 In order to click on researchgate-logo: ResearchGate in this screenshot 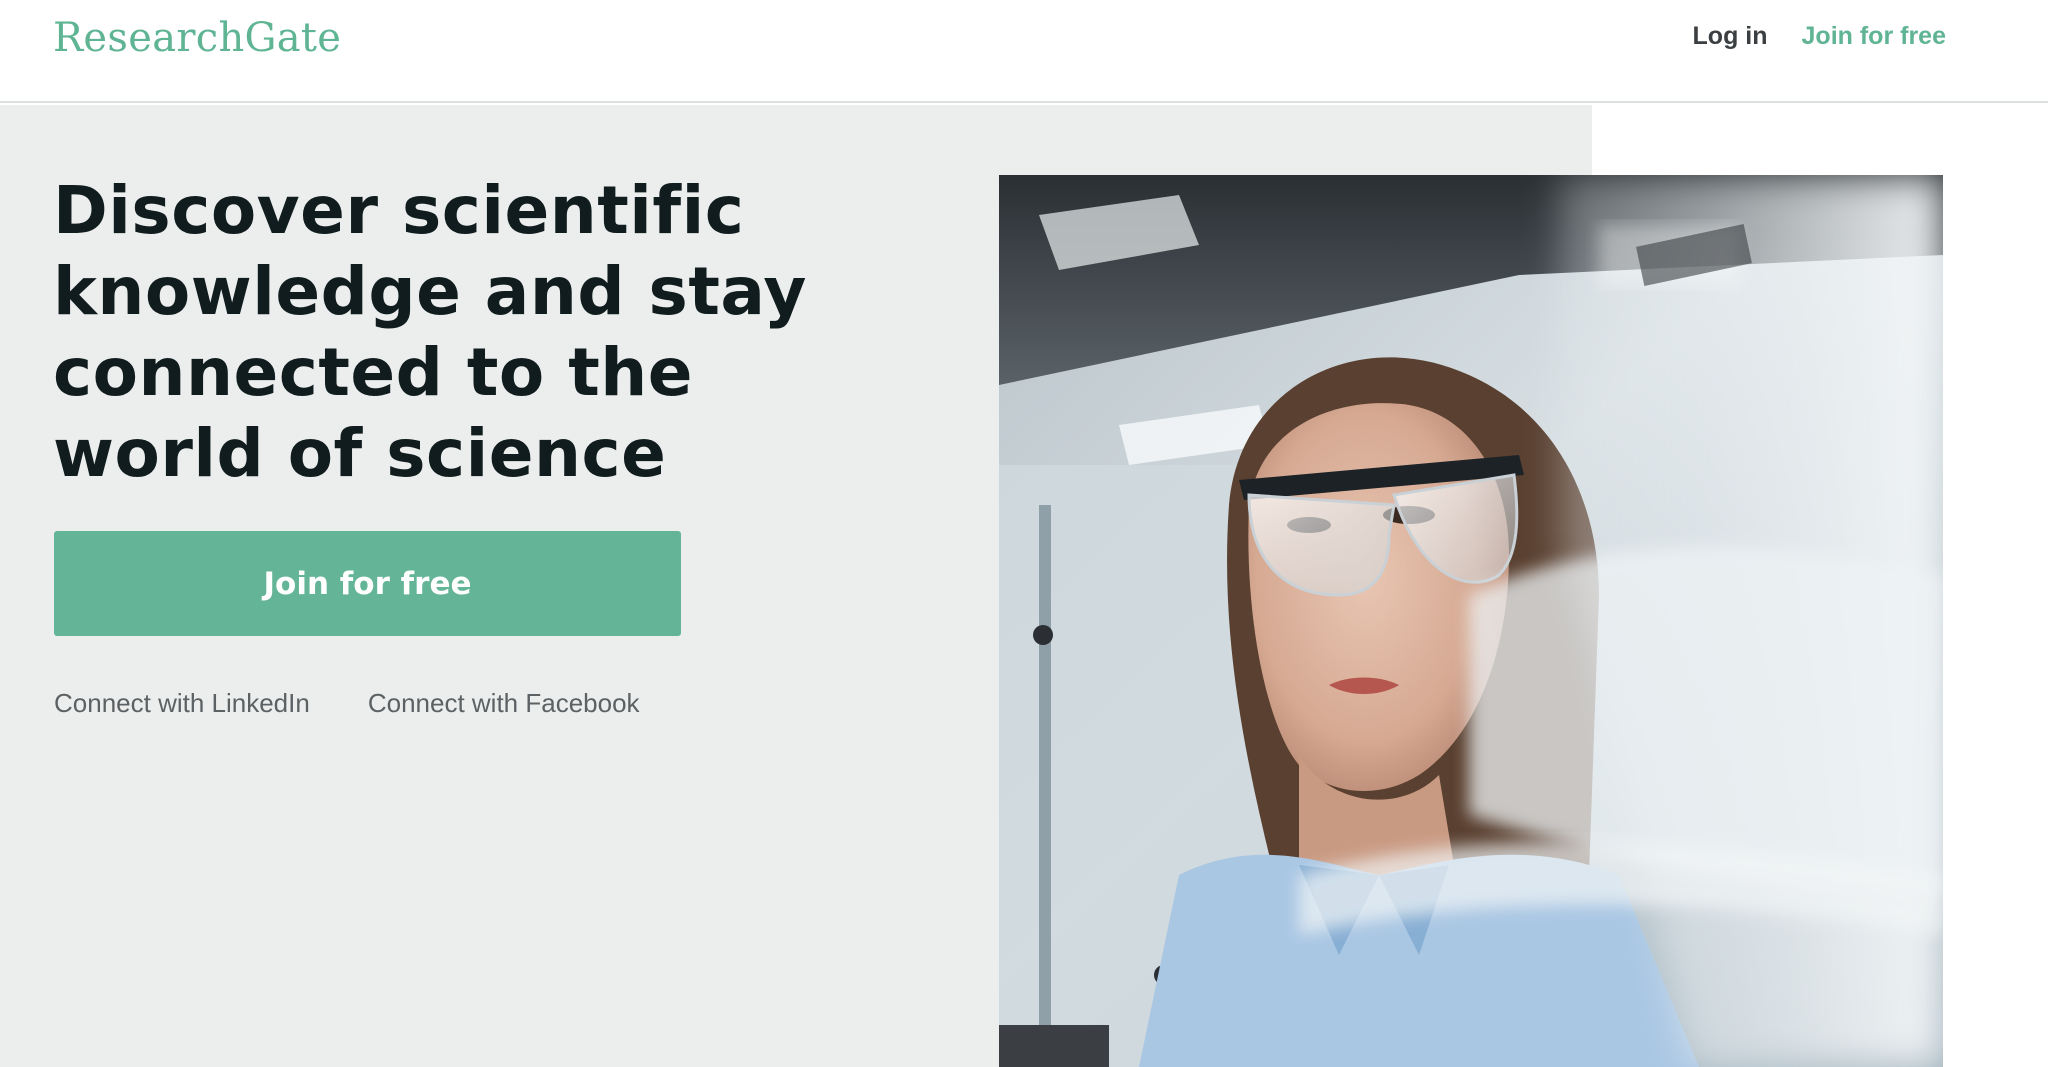, I will do `click(197, 38)`.